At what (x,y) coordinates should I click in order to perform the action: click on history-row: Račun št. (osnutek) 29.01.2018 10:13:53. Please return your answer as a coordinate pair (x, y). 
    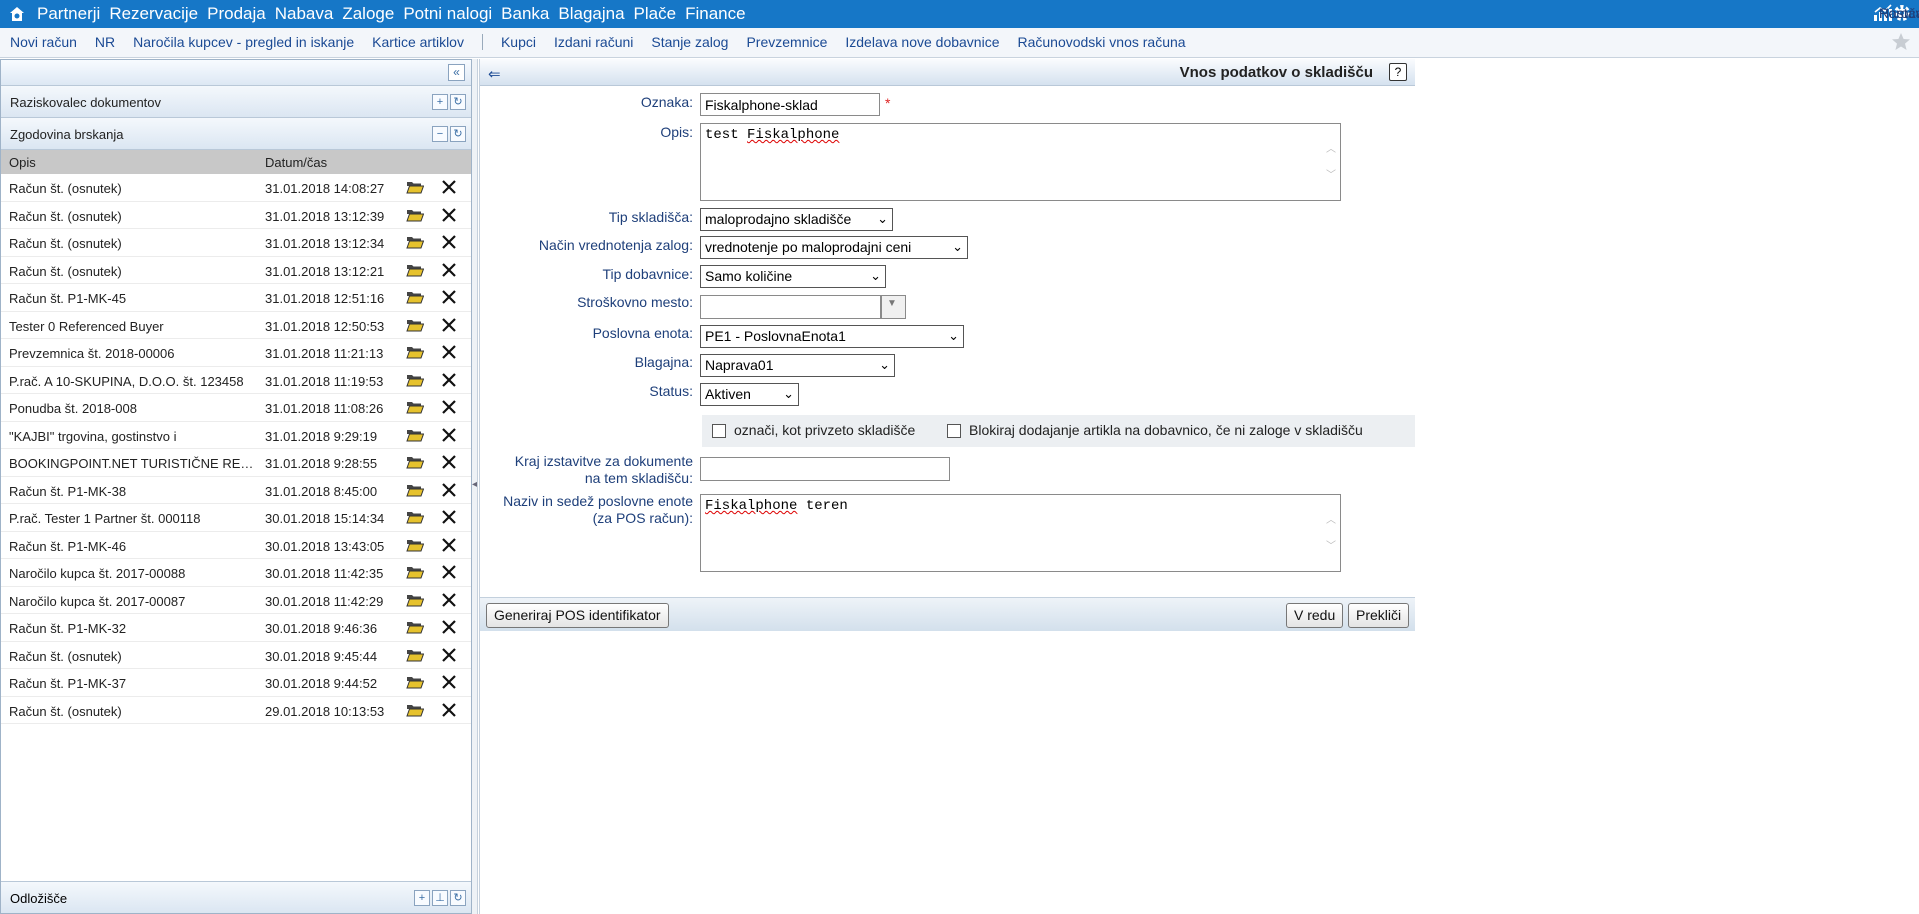
    Looking at the image, I should click on (236, 710).